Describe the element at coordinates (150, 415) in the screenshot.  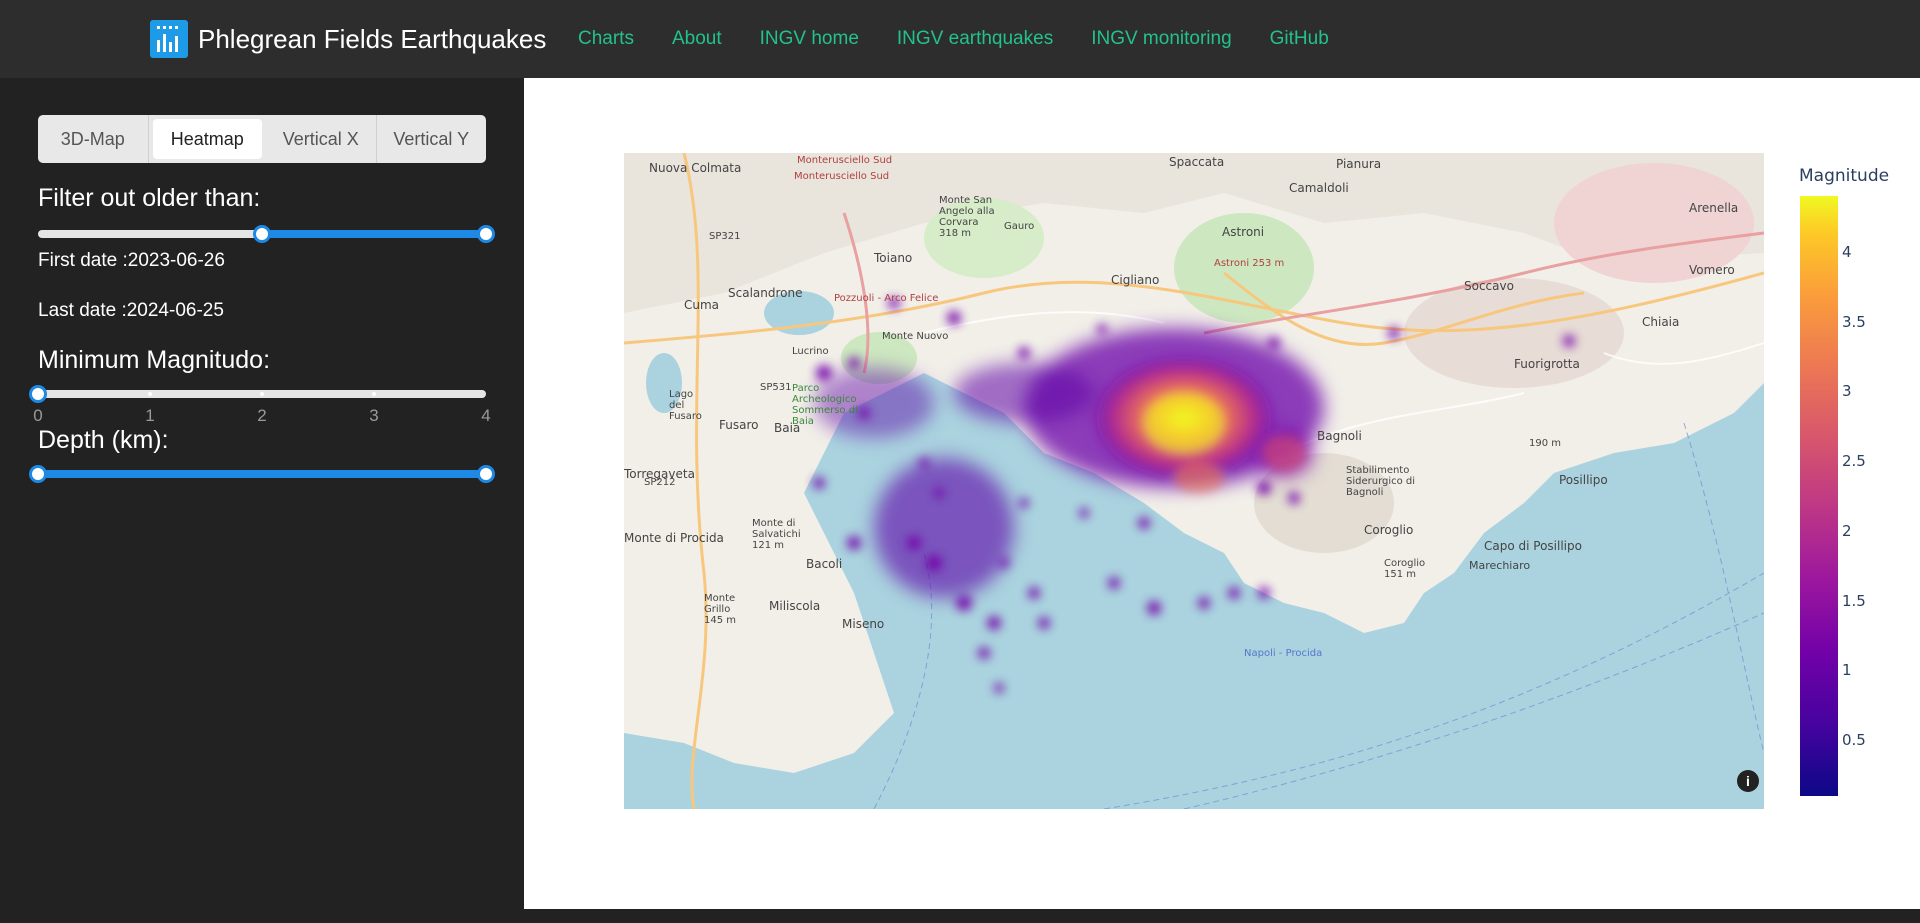
I see `magnitude-tick-label: 1` at that location.